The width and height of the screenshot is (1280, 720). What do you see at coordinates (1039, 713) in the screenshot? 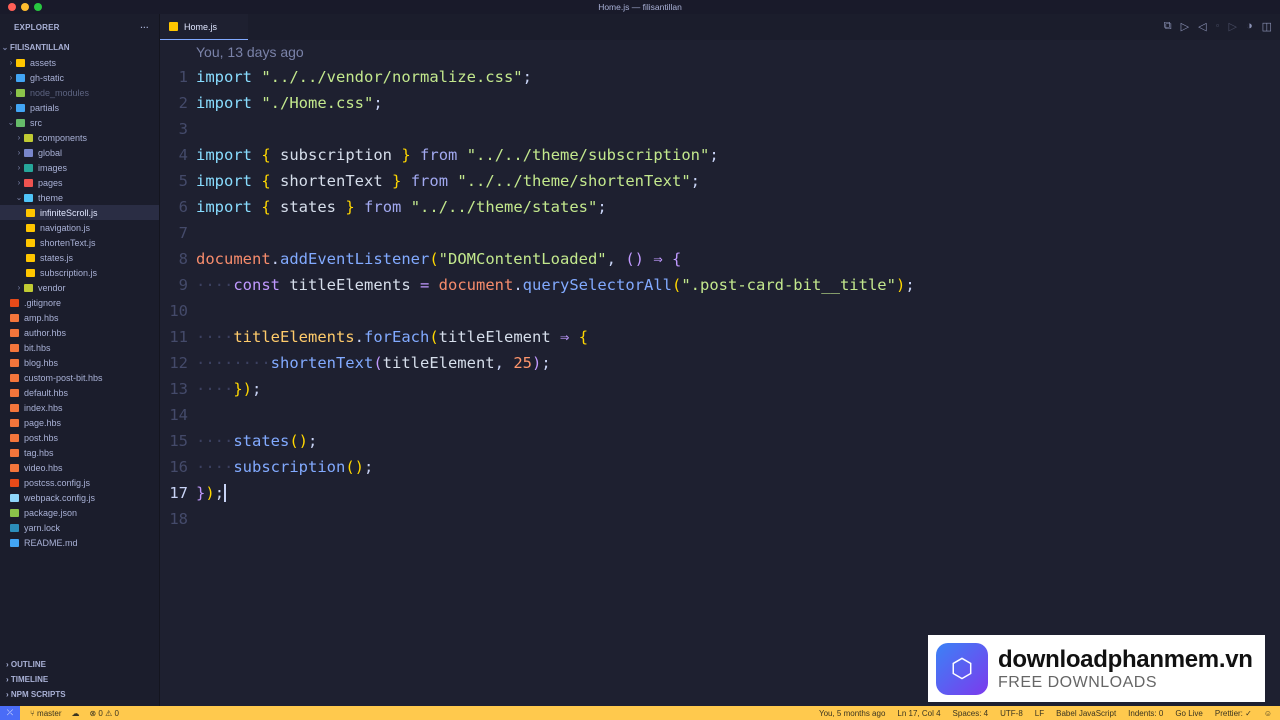
I see `status-item: LF` at bounding box center [1039, 713].